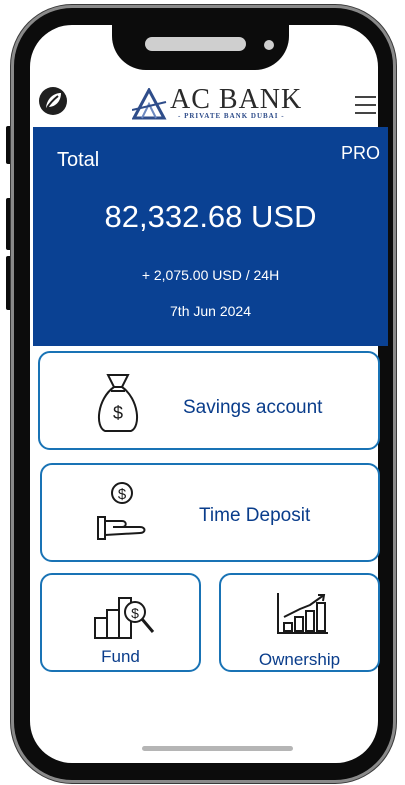  I want to click on growth-chart-icon, so click(302, 613).